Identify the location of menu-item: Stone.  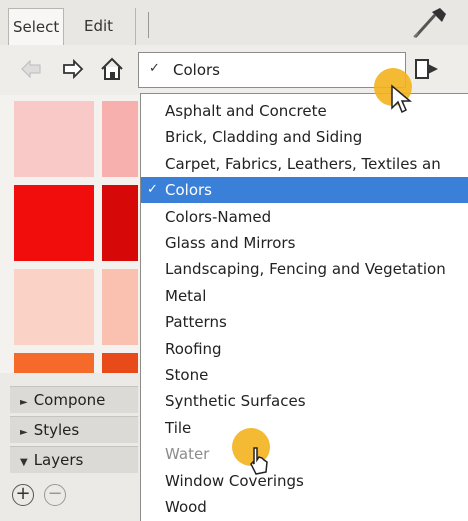
(304, 375).